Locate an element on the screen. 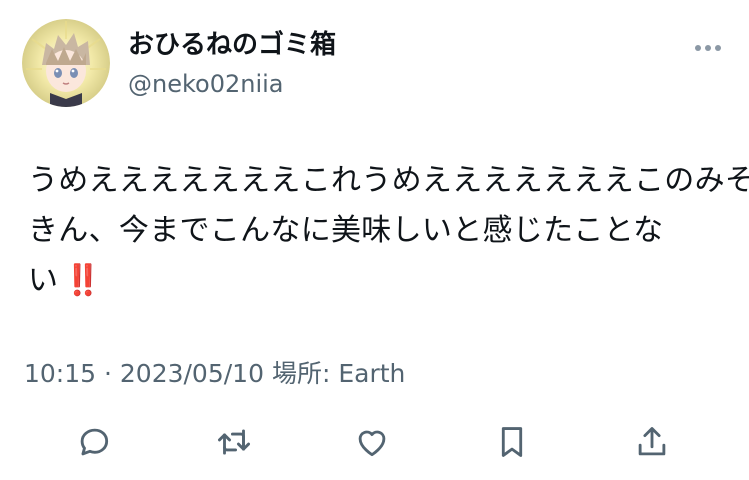 This screenshot has height=480, width=749. retweet-icon is located at coordinates (234, 442).